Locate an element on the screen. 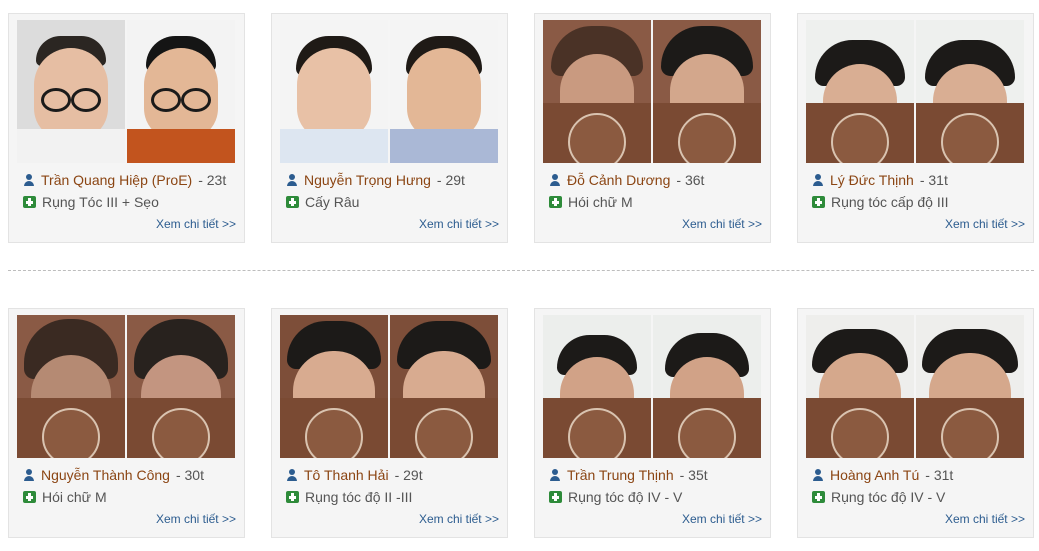 Image resolution: width=1039 pixels, height=551 pixels. patient-name: Trần Quang Hiệp (ProE) is located at coordinates (116, 180).